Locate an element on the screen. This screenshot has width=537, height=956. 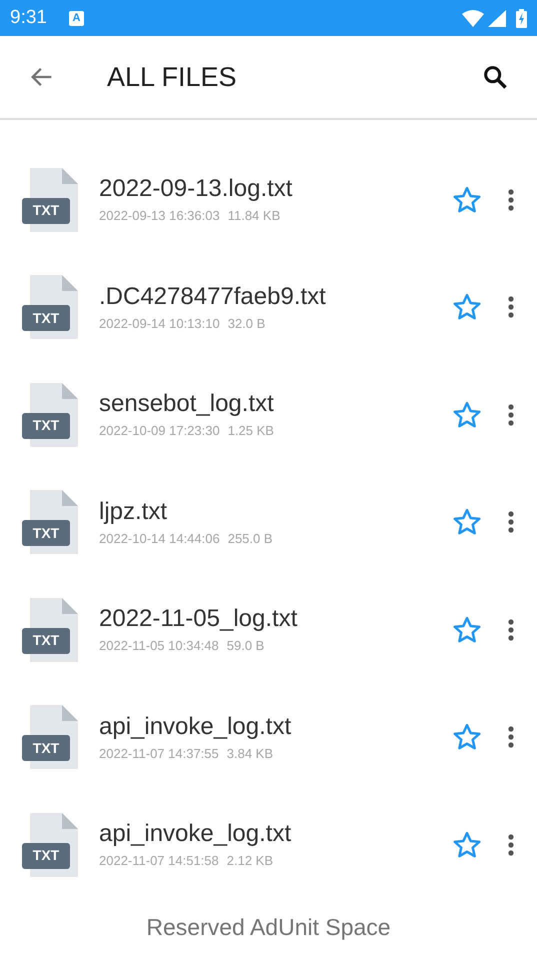
wifi-icon is located at coordinates (473, 18).